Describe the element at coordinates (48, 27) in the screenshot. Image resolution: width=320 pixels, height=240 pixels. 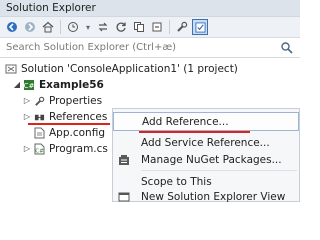
I see `home-icon` at that location.